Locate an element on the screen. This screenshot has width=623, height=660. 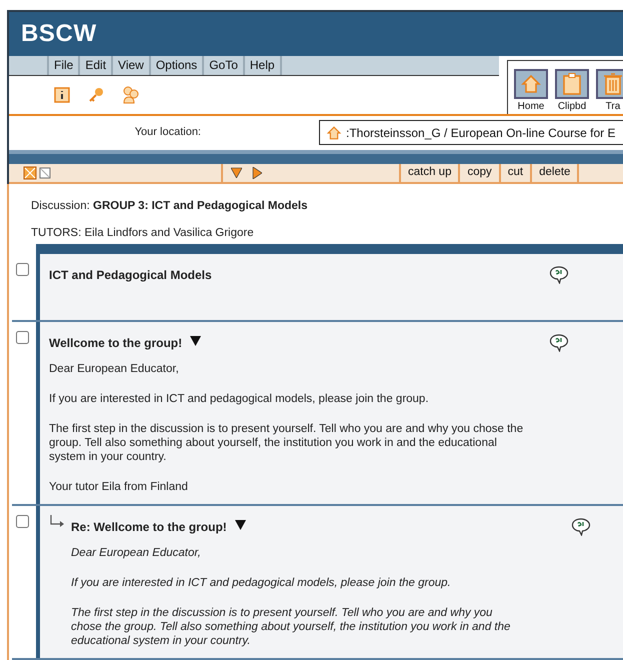
menu-item: Edit is located at coordinates (95, 65).